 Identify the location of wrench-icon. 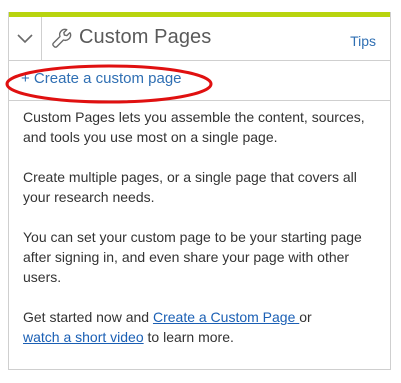
(62, 38).